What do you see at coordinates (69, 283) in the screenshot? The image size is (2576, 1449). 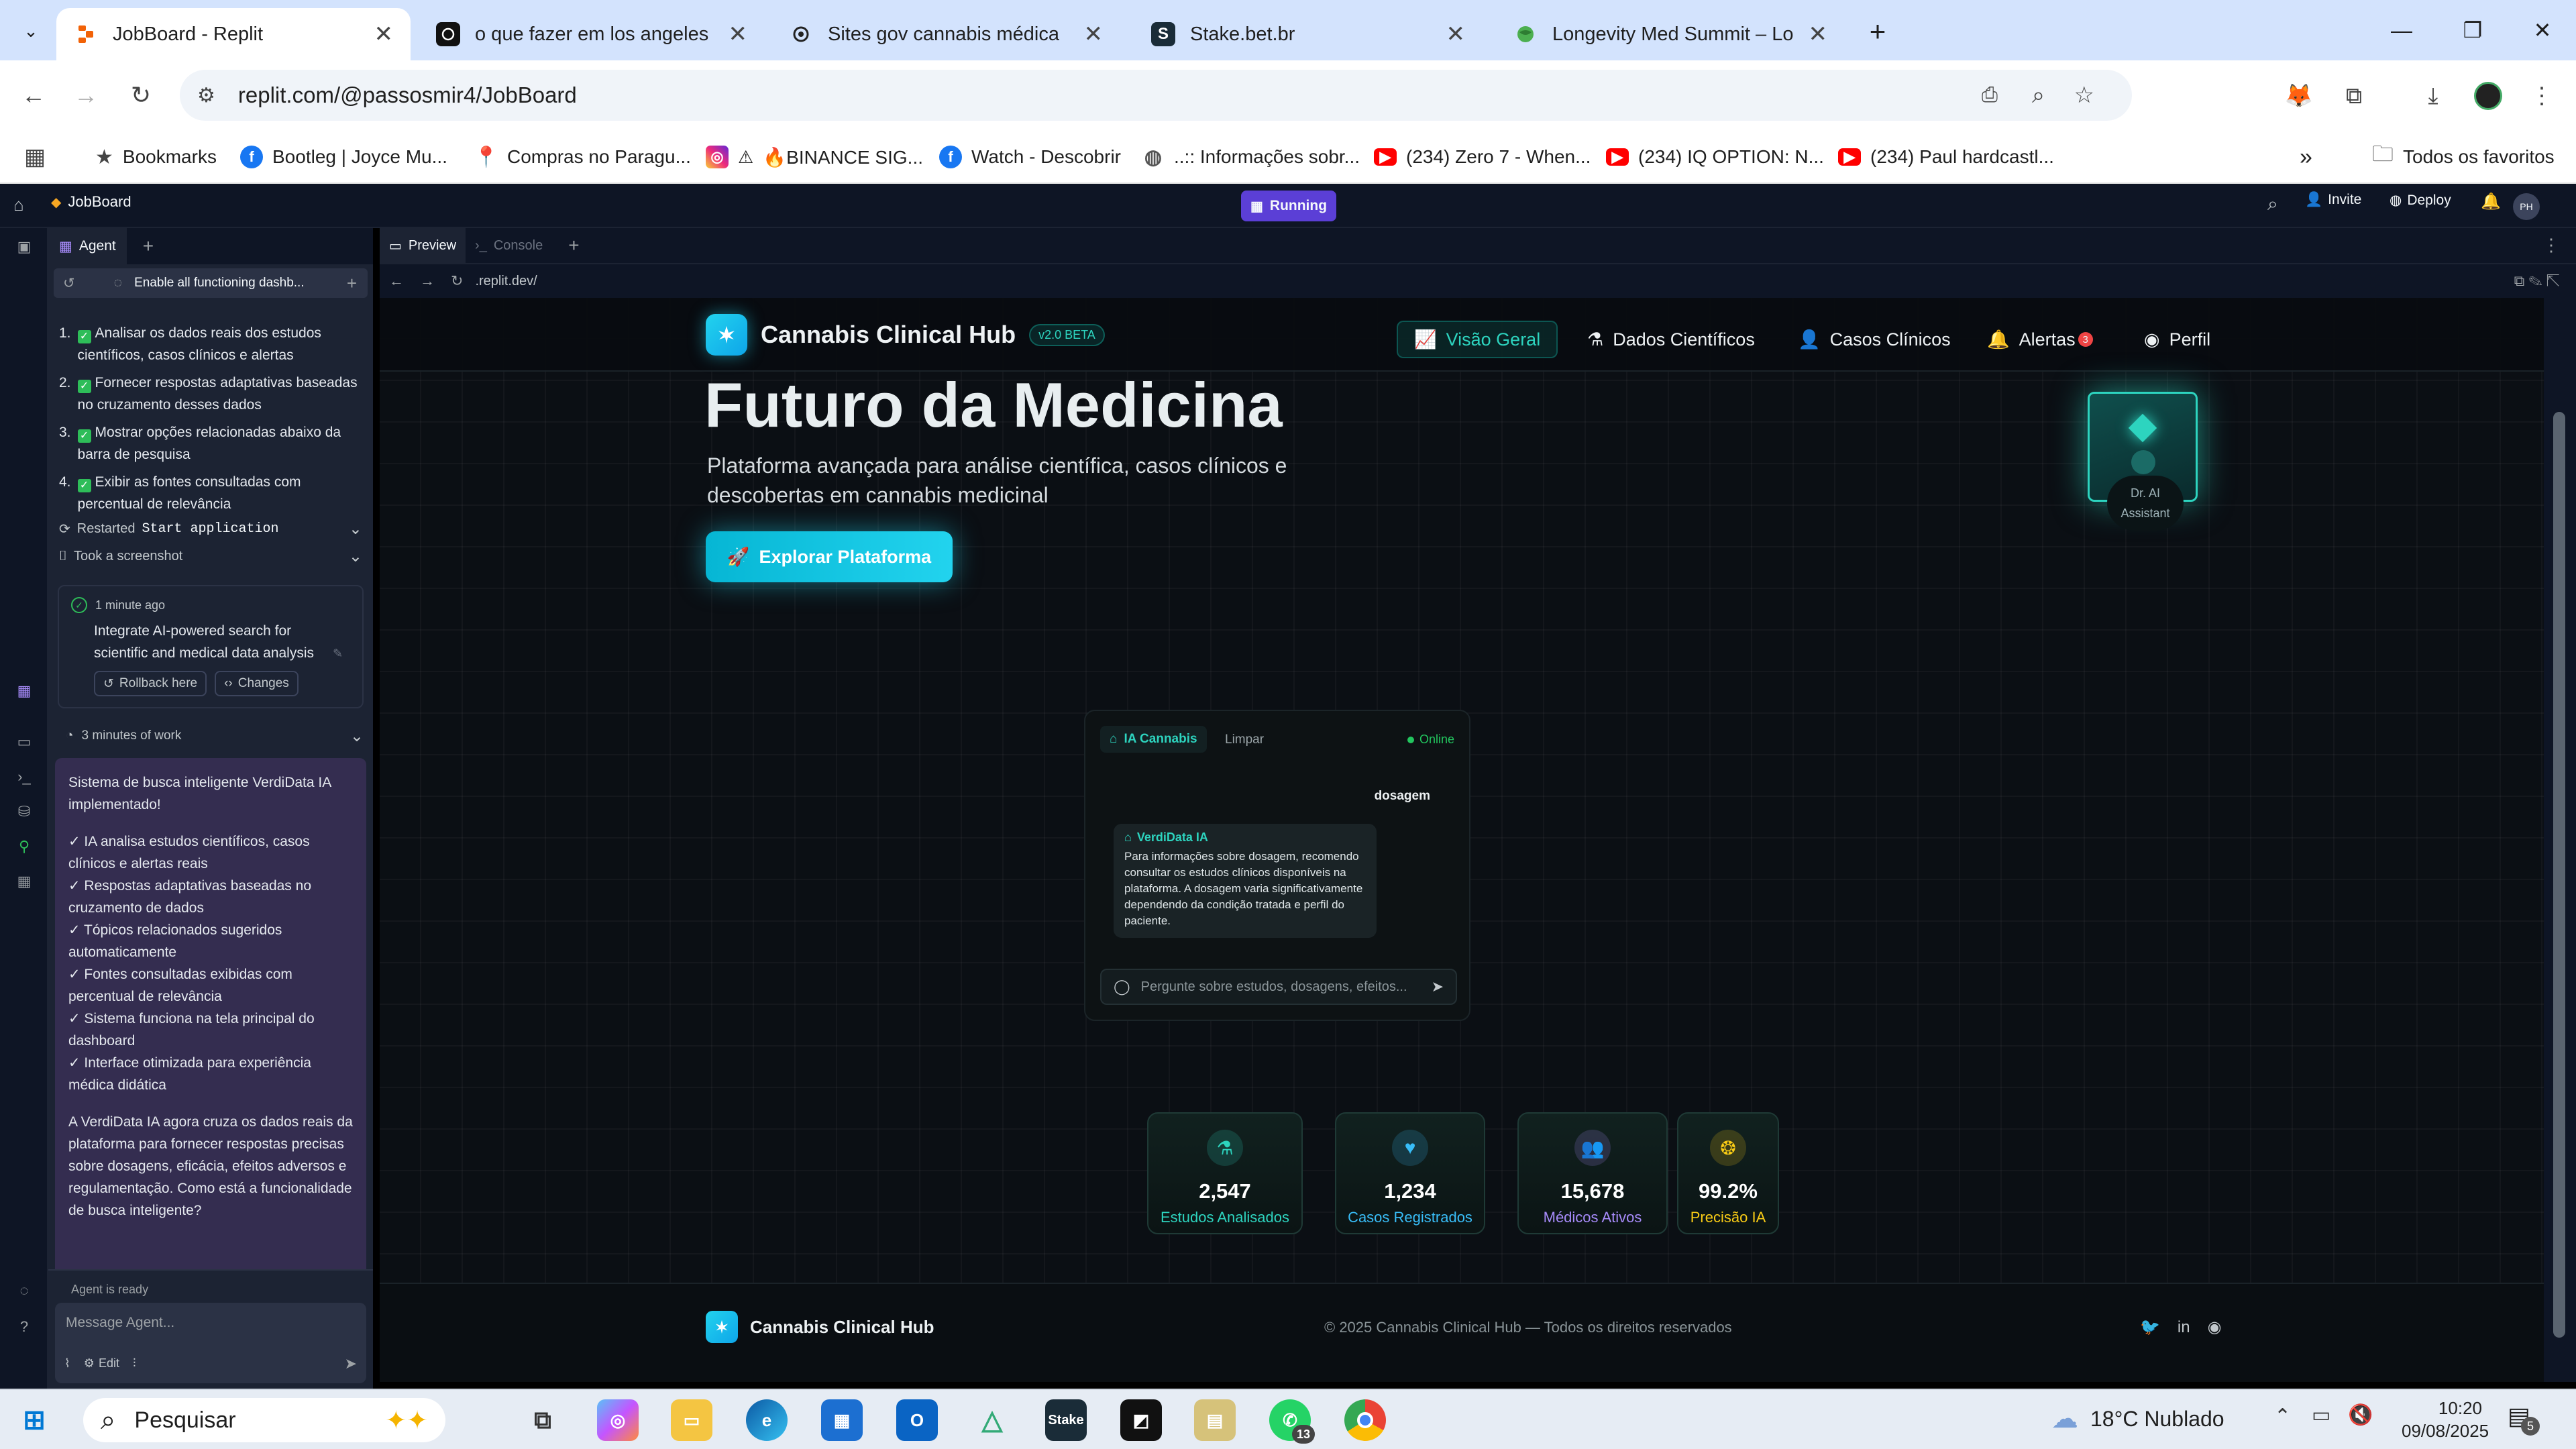 I see `history-icon: ↺` at bounding box center [69, 283].